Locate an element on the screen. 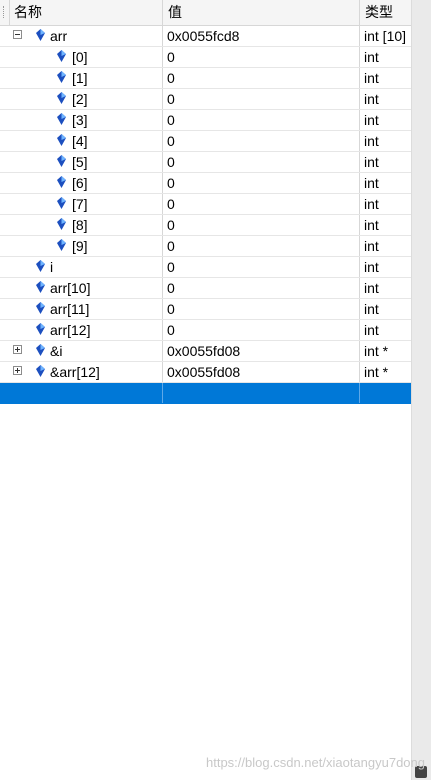 This screenshot has height=780, width=431. name-cell: [0] is located at coordinates (81, 57).